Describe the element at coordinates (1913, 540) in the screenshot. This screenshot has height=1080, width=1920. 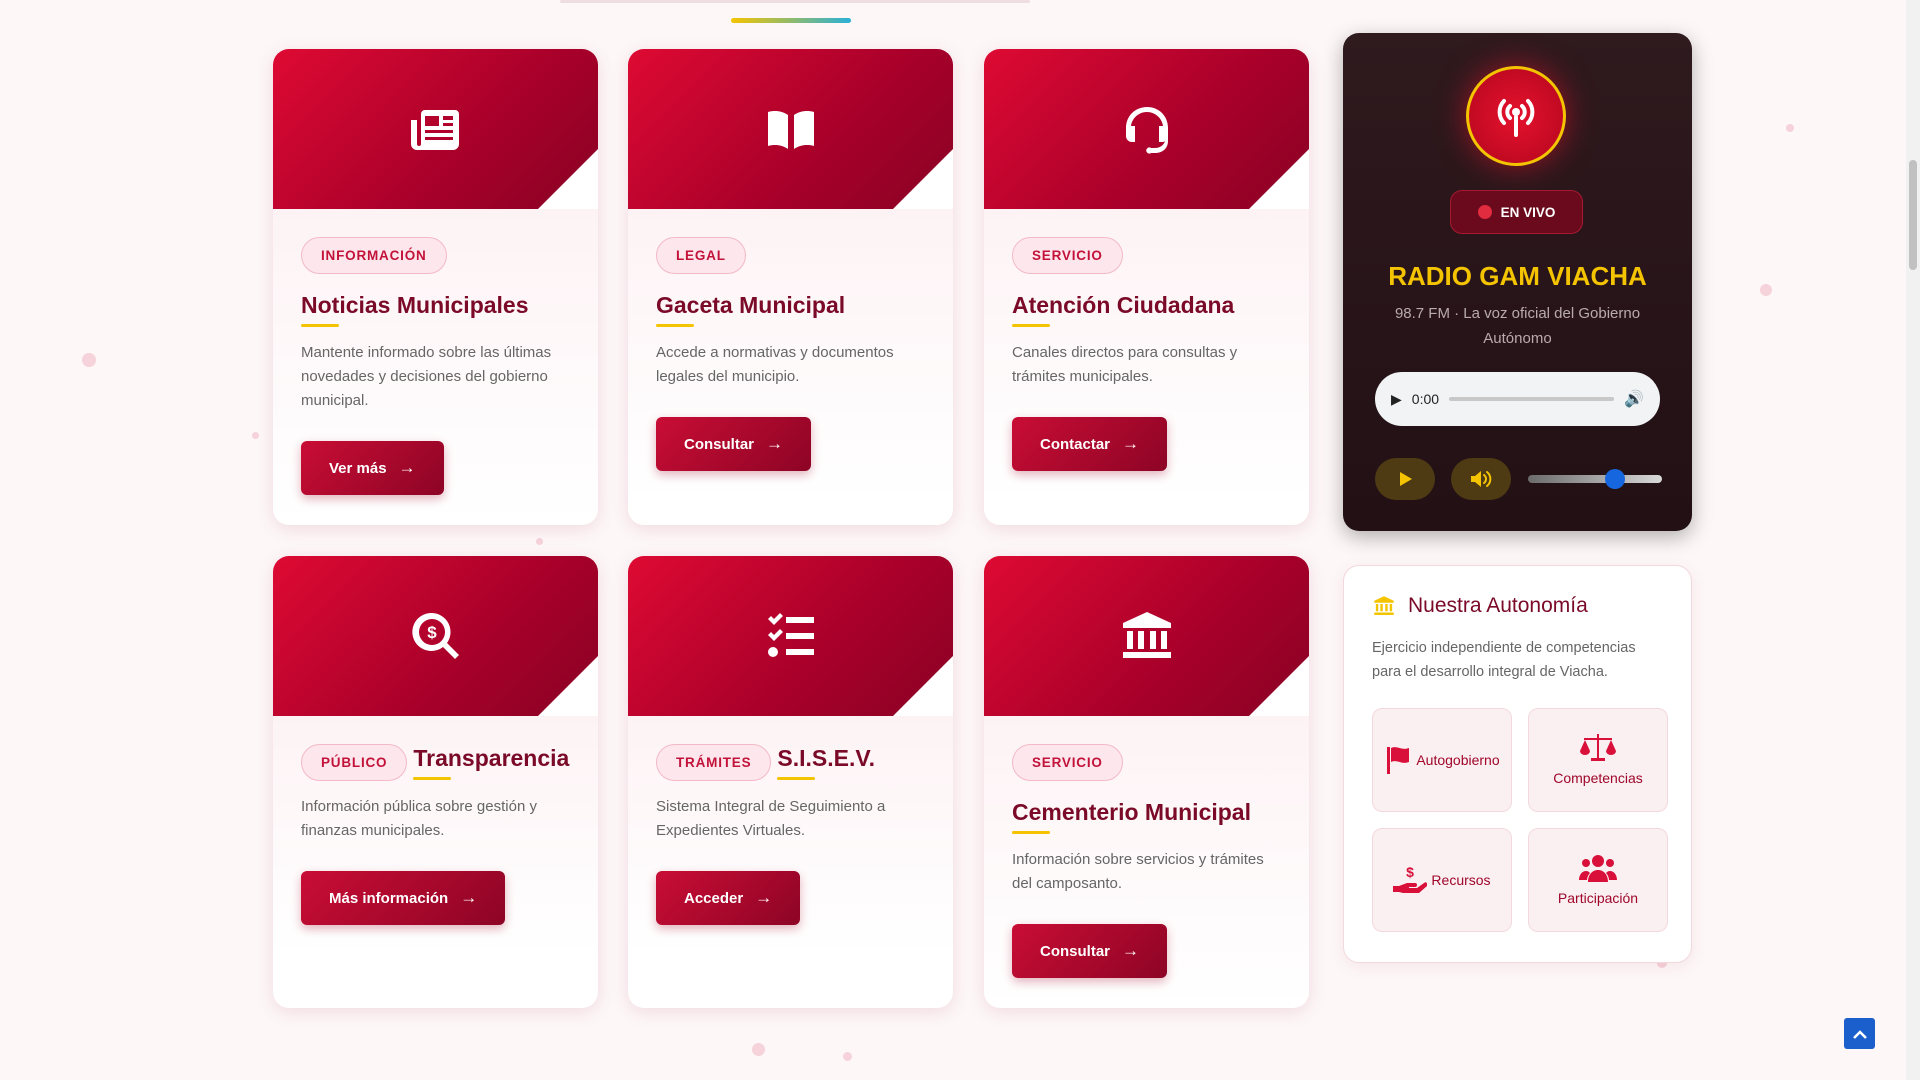
I see `scrollbar` at that location.